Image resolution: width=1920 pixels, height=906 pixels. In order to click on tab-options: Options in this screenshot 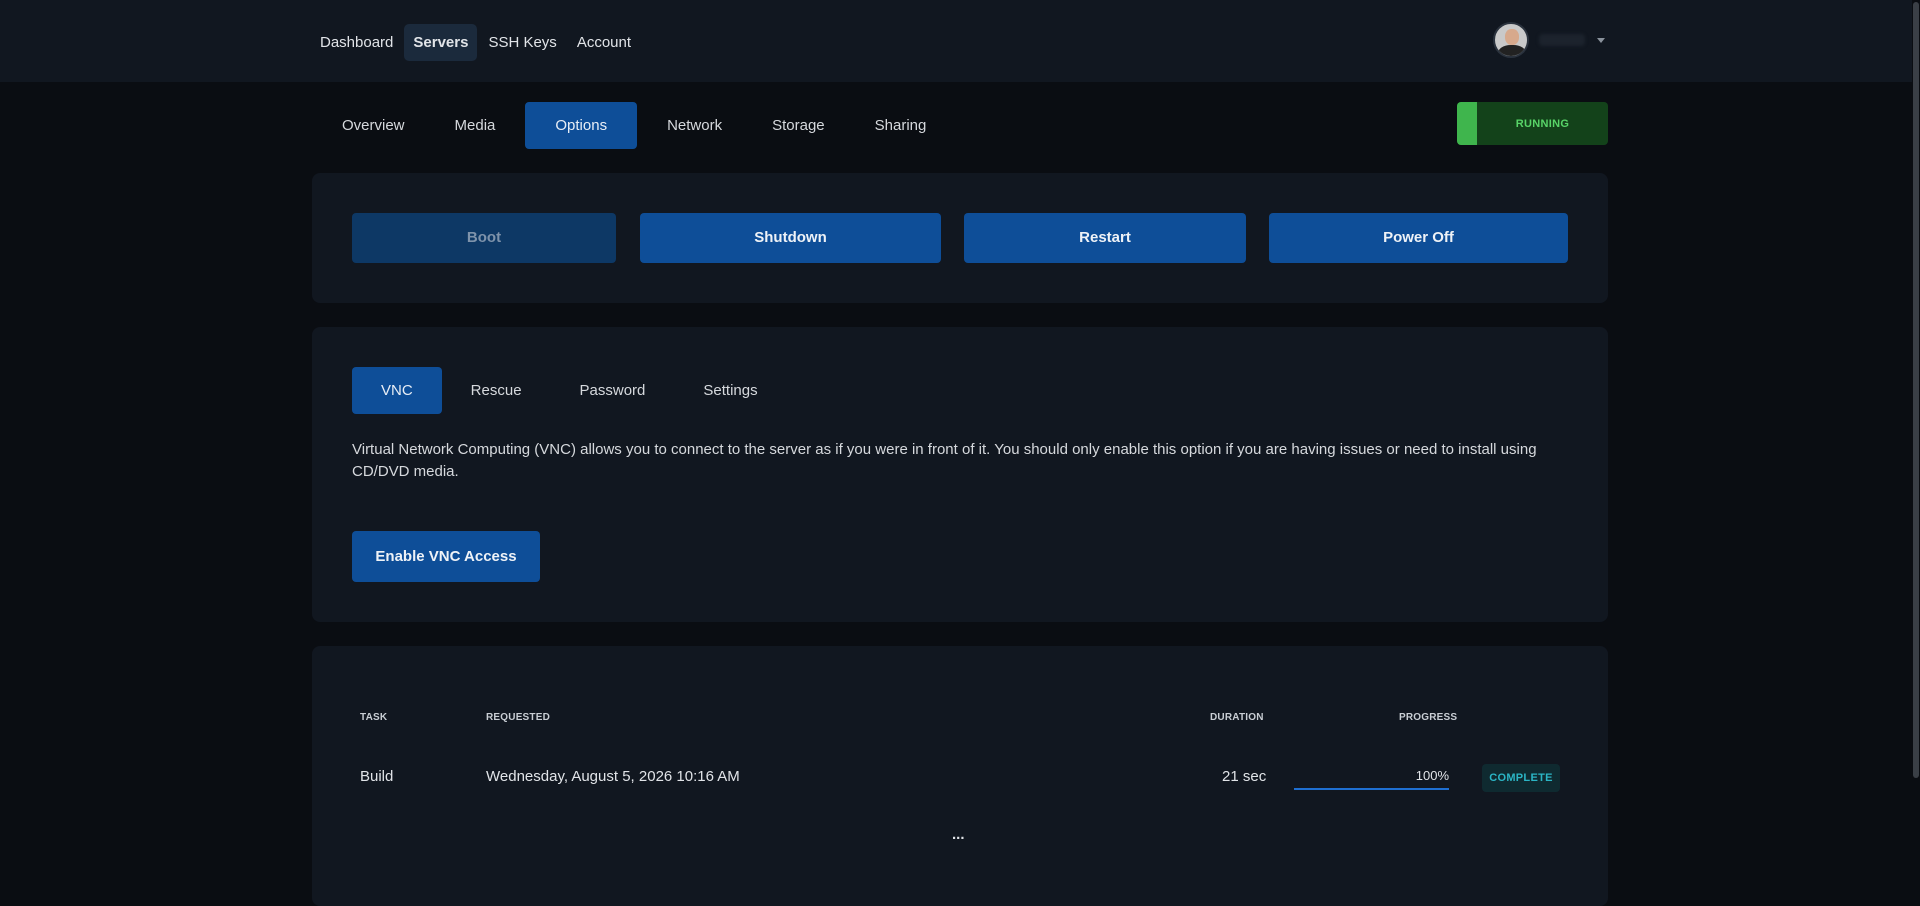, I will do `click(581, 125)`.